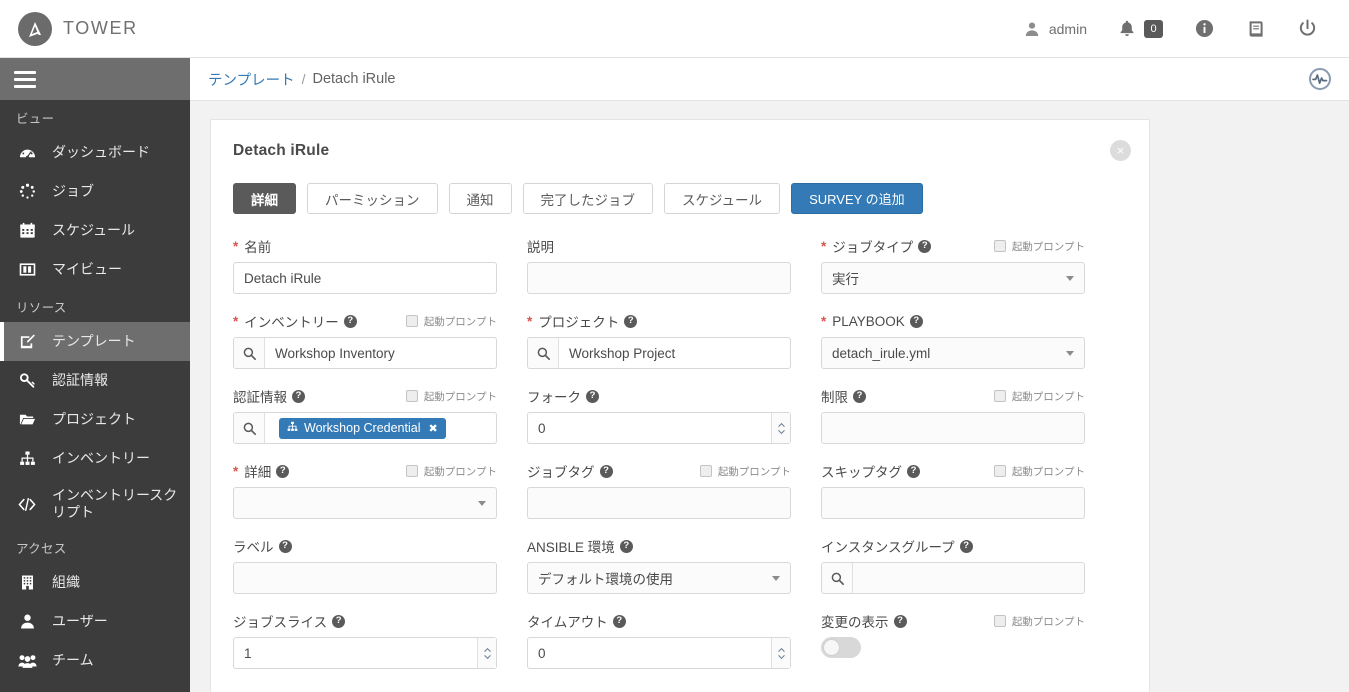 Image resolution: width=1349 pixels, height=692 pixels. I want to click on prompt-on-launch-job-type: 起動プロンプト, so click(1039, 246).